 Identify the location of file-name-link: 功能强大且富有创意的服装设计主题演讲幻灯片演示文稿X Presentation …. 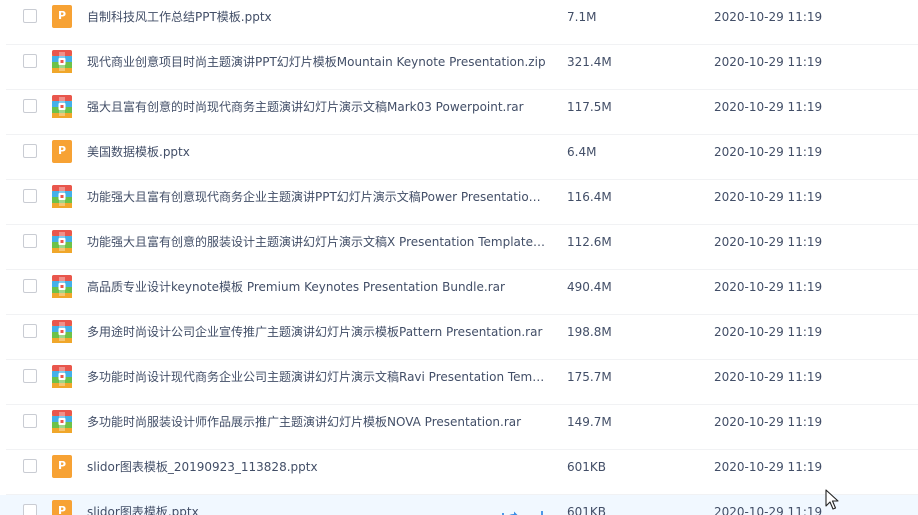
(317, 242).